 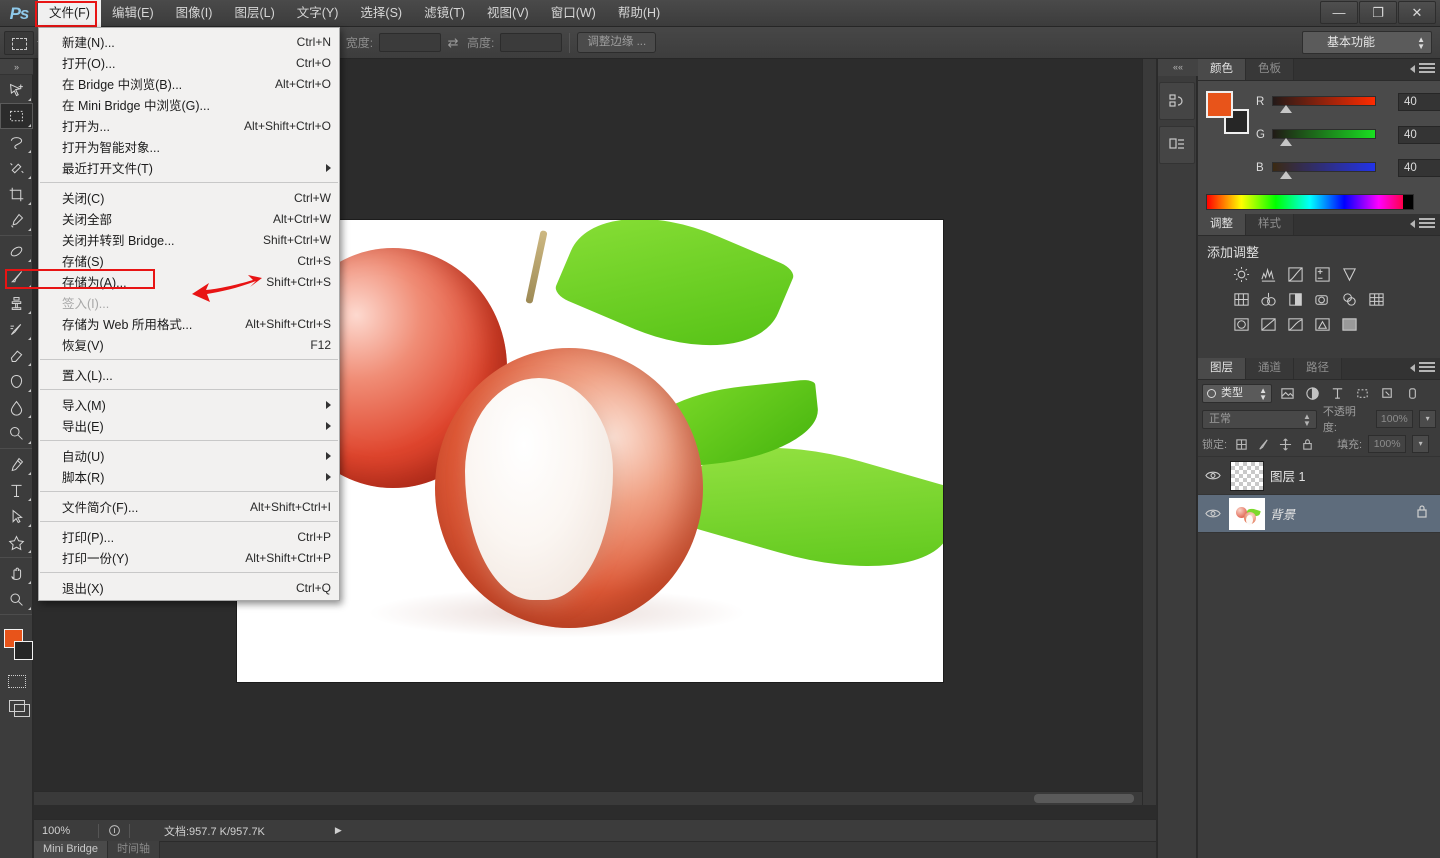 I want to click on lock-image-pixels-icon, so click(x=1263, y=444).